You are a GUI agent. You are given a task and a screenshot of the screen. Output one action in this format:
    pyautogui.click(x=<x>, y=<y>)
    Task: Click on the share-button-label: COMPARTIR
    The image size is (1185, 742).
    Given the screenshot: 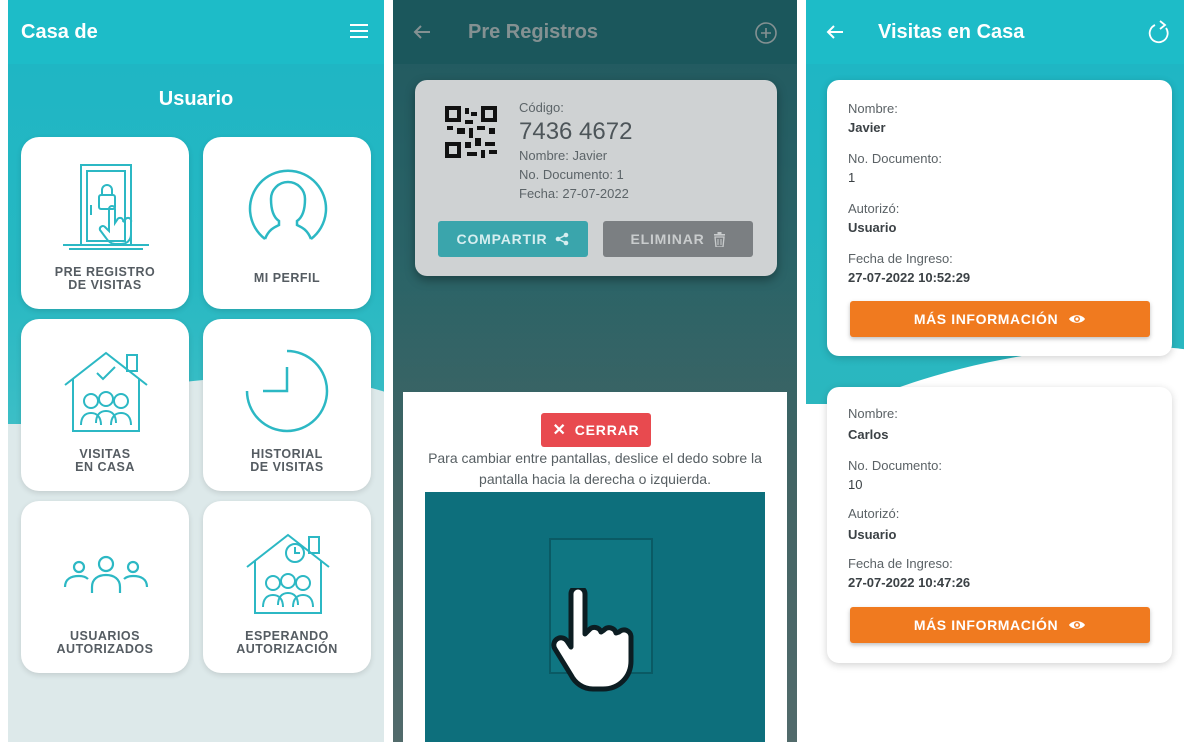 What is the action you would take?
    pyautogui.click(x=502, y=239)
    